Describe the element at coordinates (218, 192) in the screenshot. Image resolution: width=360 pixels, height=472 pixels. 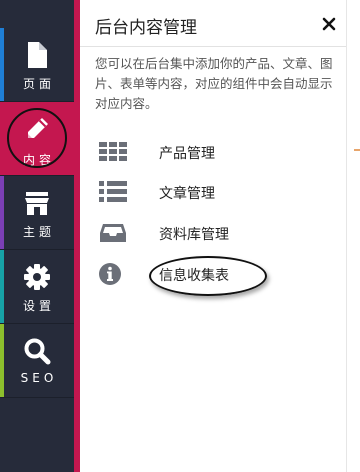
I see `menu-item-articles: 文章管理` at that location.